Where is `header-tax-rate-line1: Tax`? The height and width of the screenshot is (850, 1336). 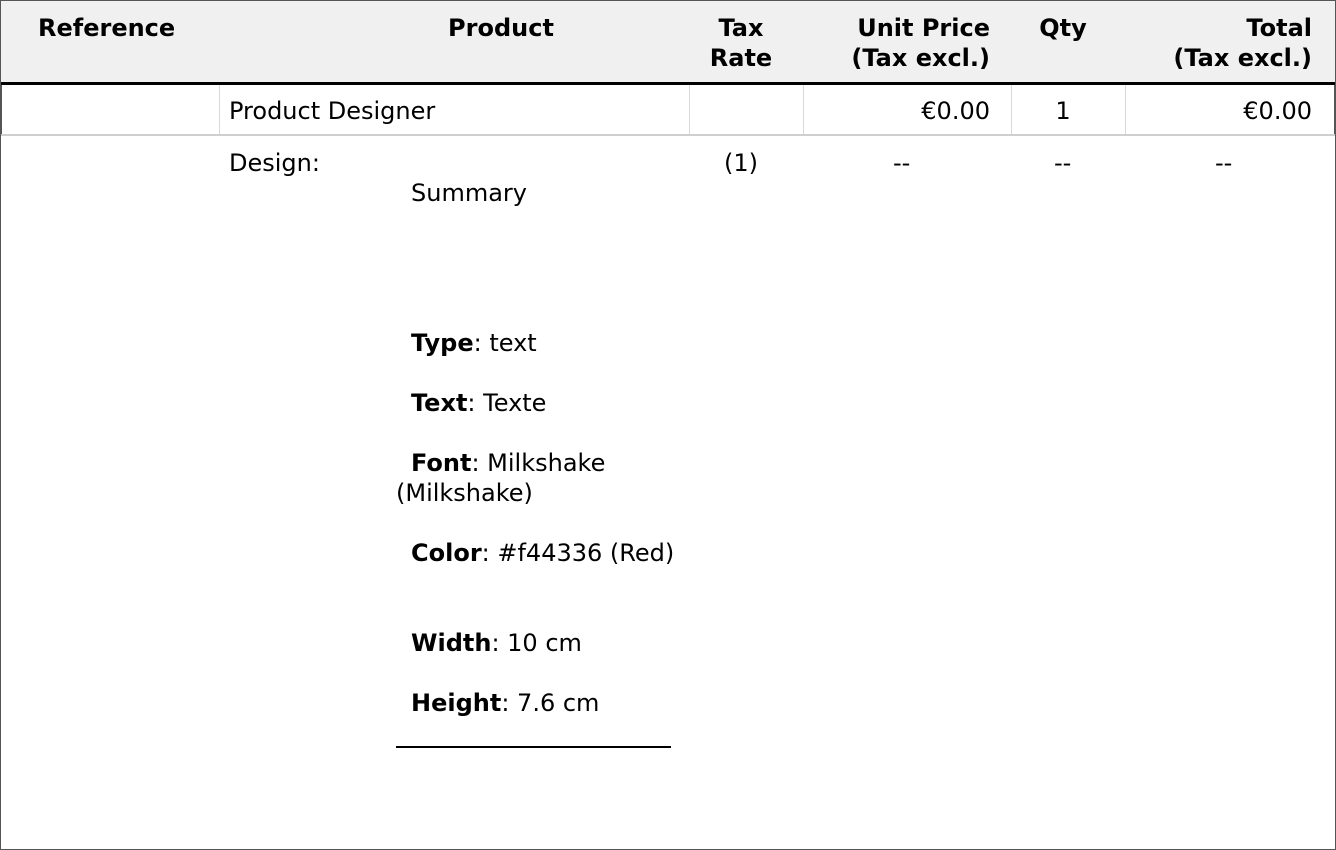 header-tax-rate-line1: Tax is located at coordinates (741, 28).